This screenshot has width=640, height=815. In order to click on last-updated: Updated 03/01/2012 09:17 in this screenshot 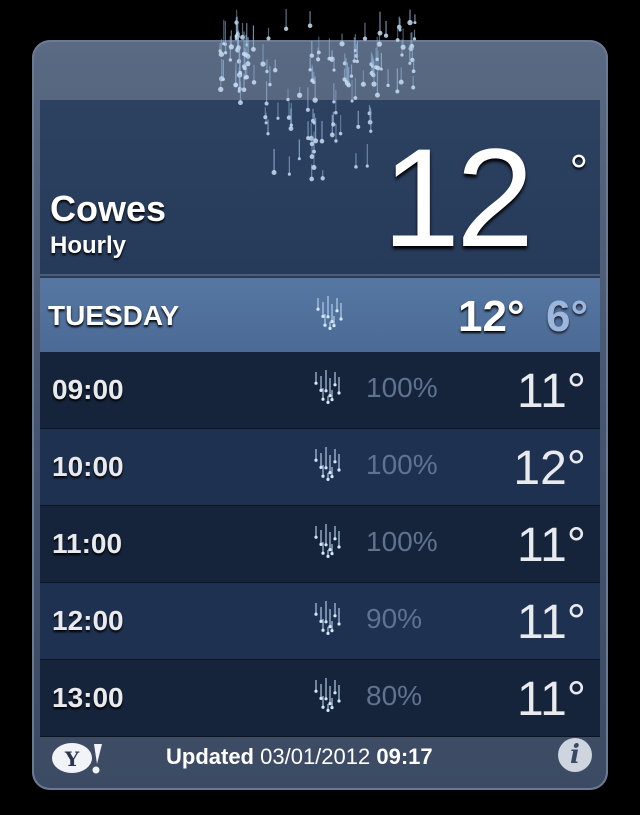, I will do `click(299, 757)`.